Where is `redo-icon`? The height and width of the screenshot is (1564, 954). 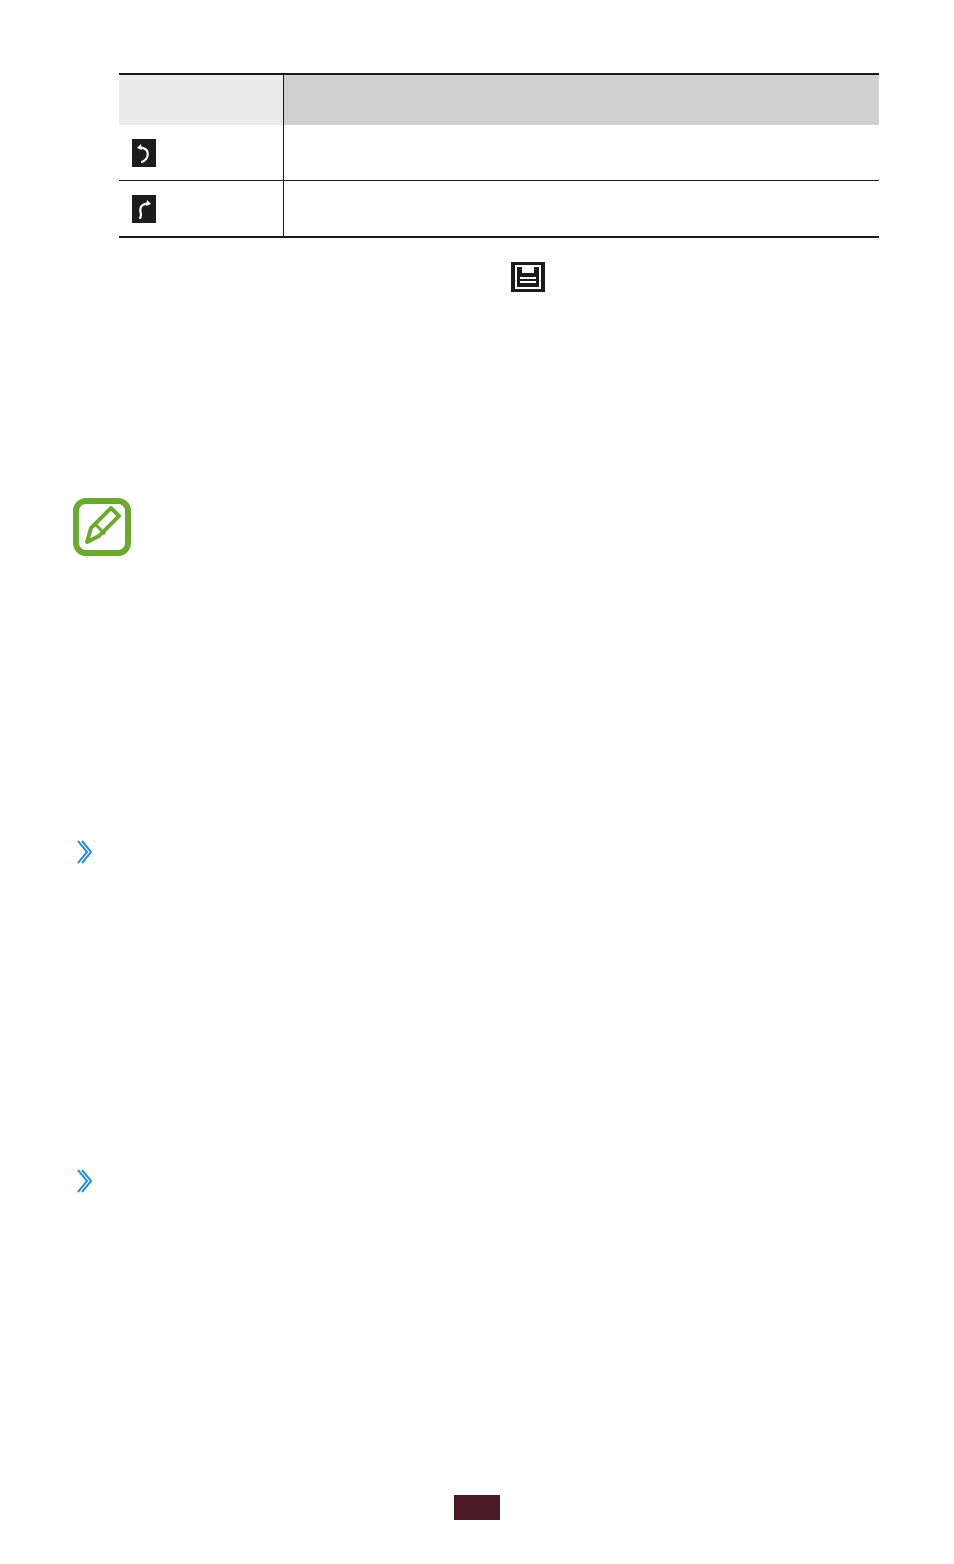
redo-icon is located at coordinates (144, 208).